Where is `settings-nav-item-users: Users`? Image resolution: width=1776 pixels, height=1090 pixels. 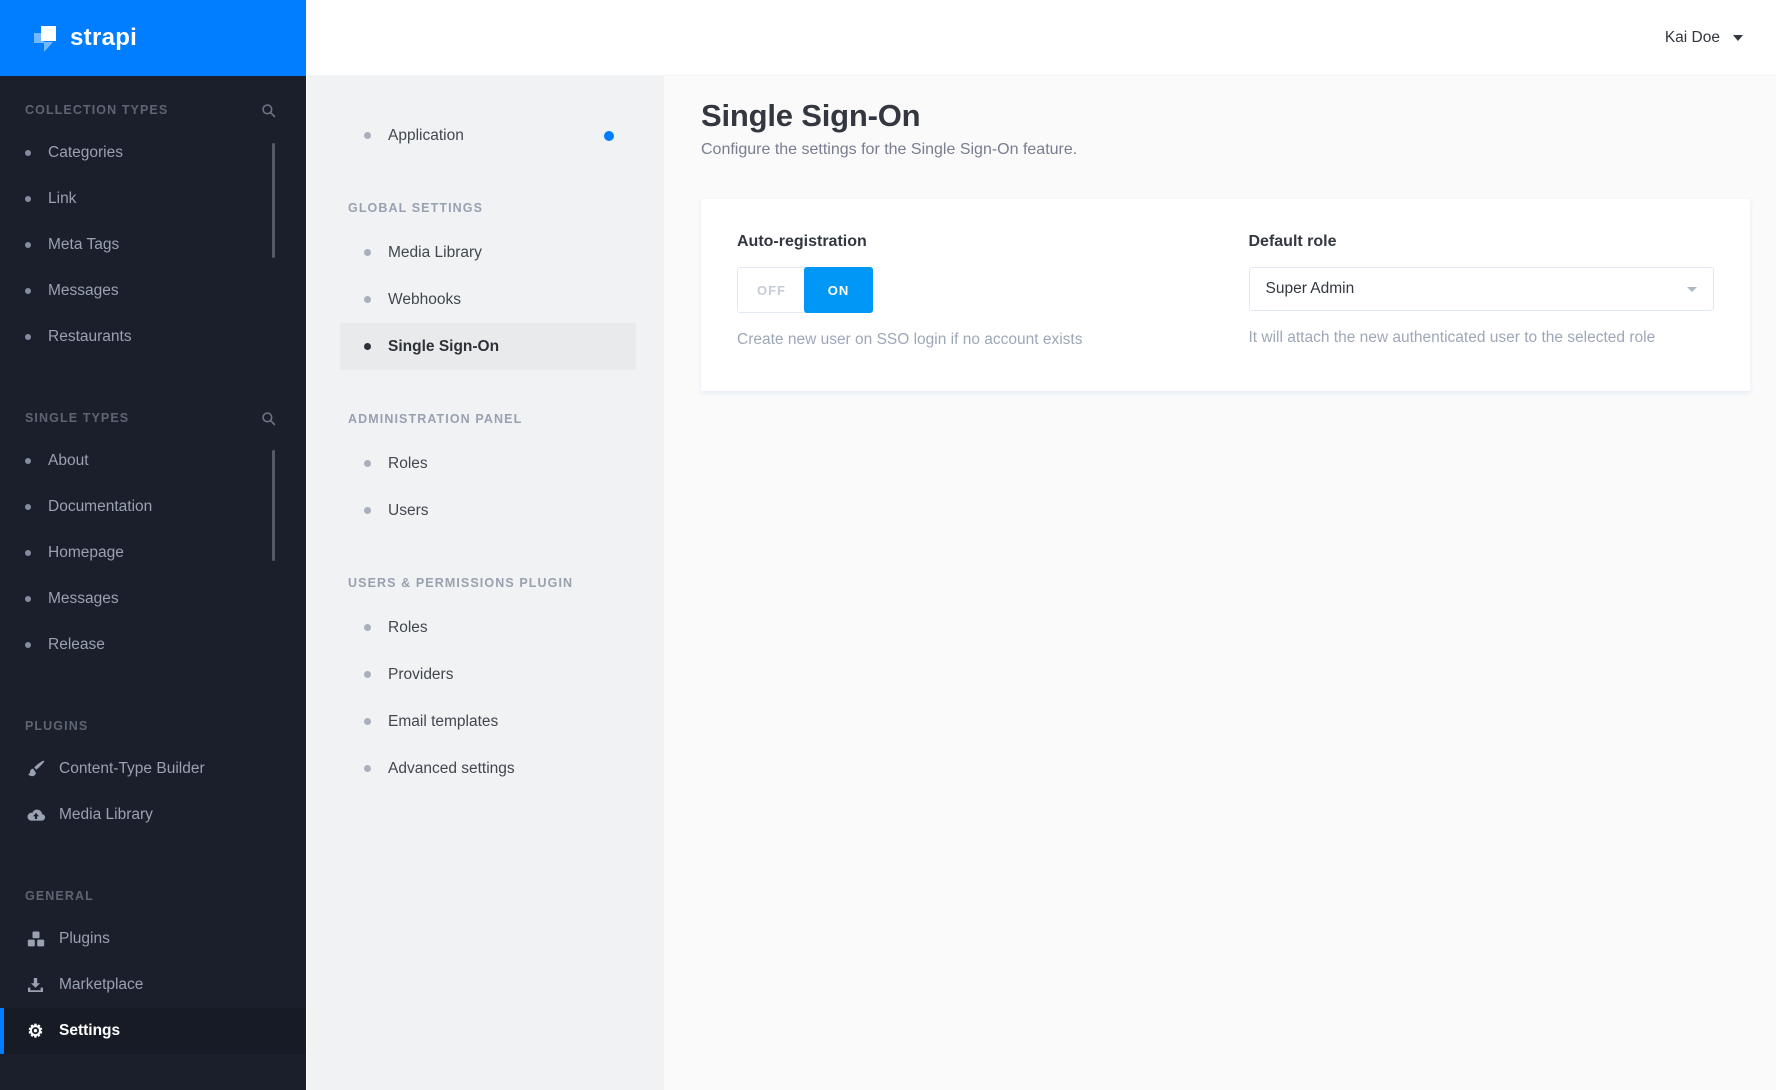
settings-nav-item-users: Users is located at coordinates (488, 510).